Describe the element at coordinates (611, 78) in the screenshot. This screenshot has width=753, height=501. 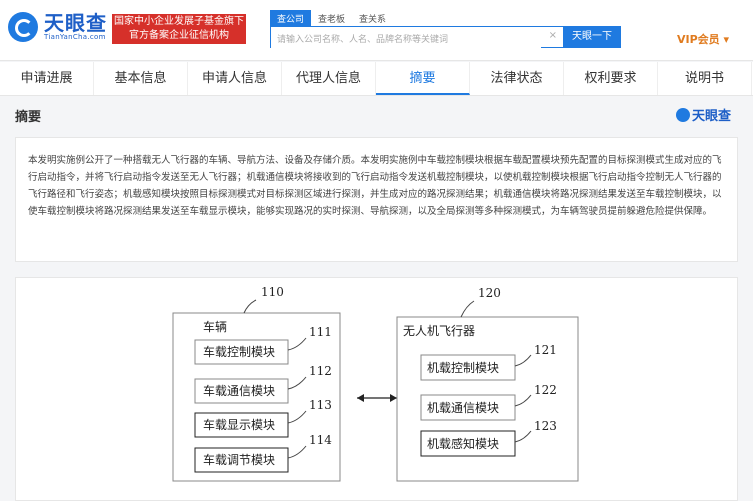
I see `tab-claims: 权利要求` at that location.